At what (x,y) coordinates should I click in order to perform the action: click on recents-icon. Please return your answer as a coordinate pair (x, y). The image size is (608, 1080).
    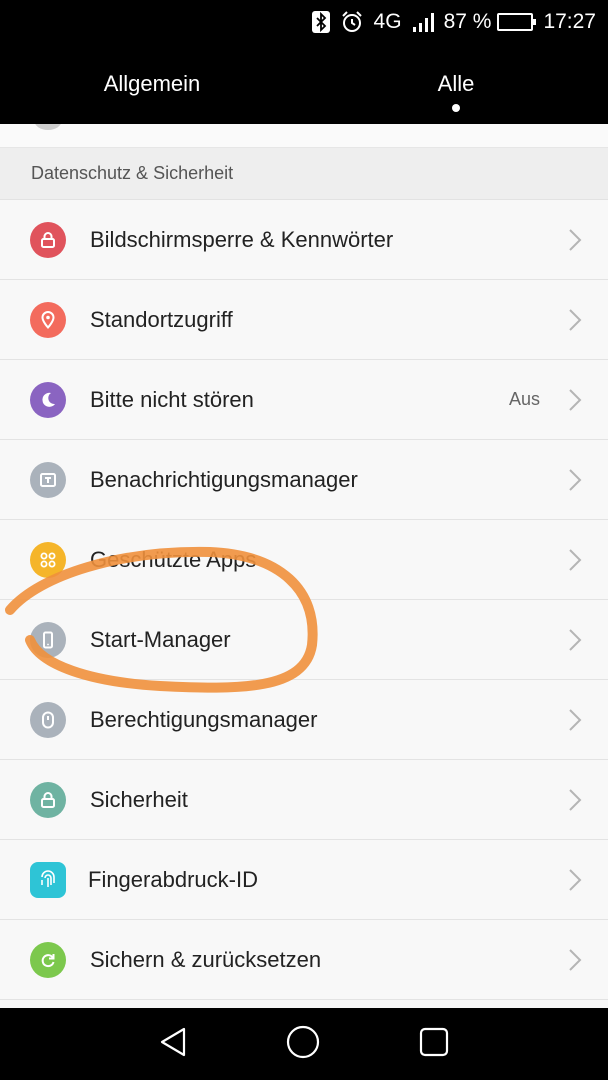
    Looking at the image, I should click on (434, 1044).